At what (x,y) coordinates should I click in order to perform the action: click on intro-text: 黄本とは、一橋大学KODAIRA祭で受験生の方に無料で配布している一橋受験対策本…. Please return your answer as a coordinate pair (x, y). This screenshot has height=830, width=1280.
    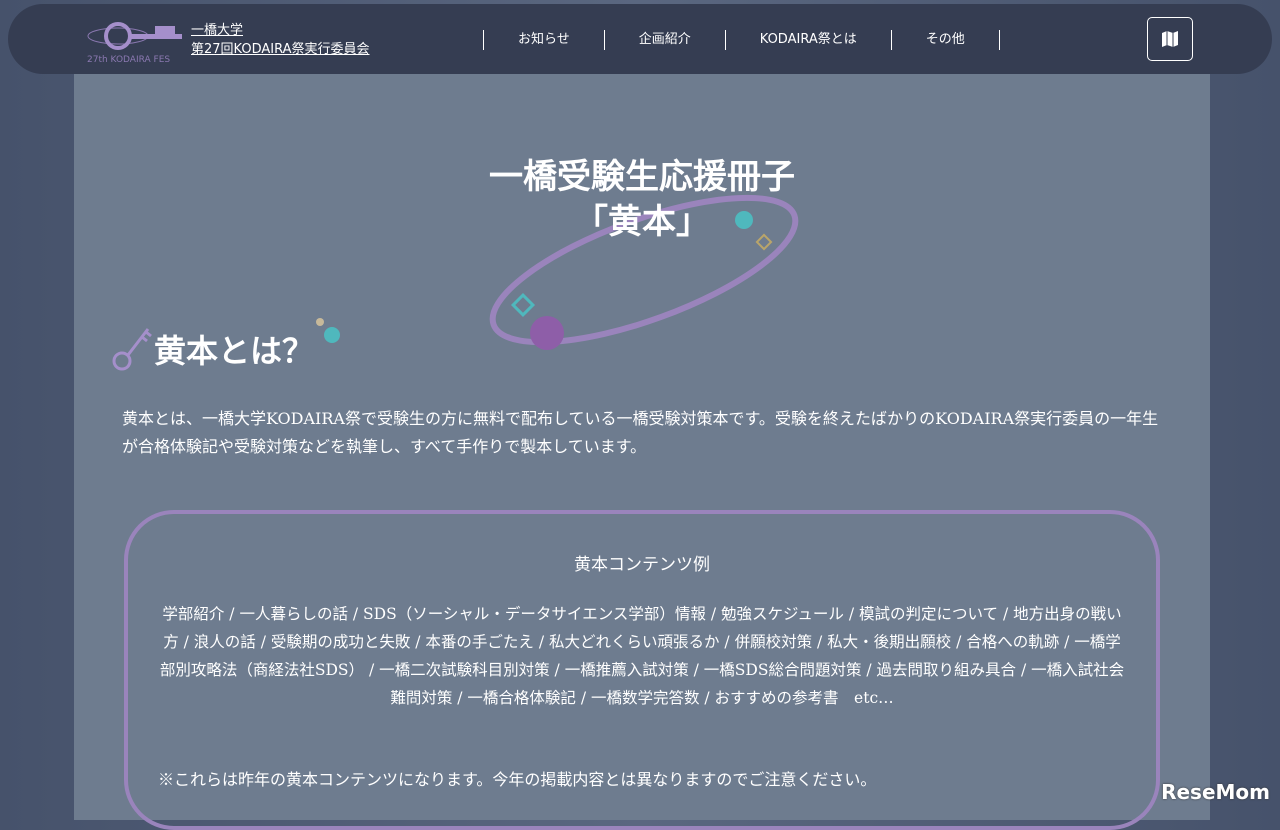
    Looking at the image, I should click on (640, 432).